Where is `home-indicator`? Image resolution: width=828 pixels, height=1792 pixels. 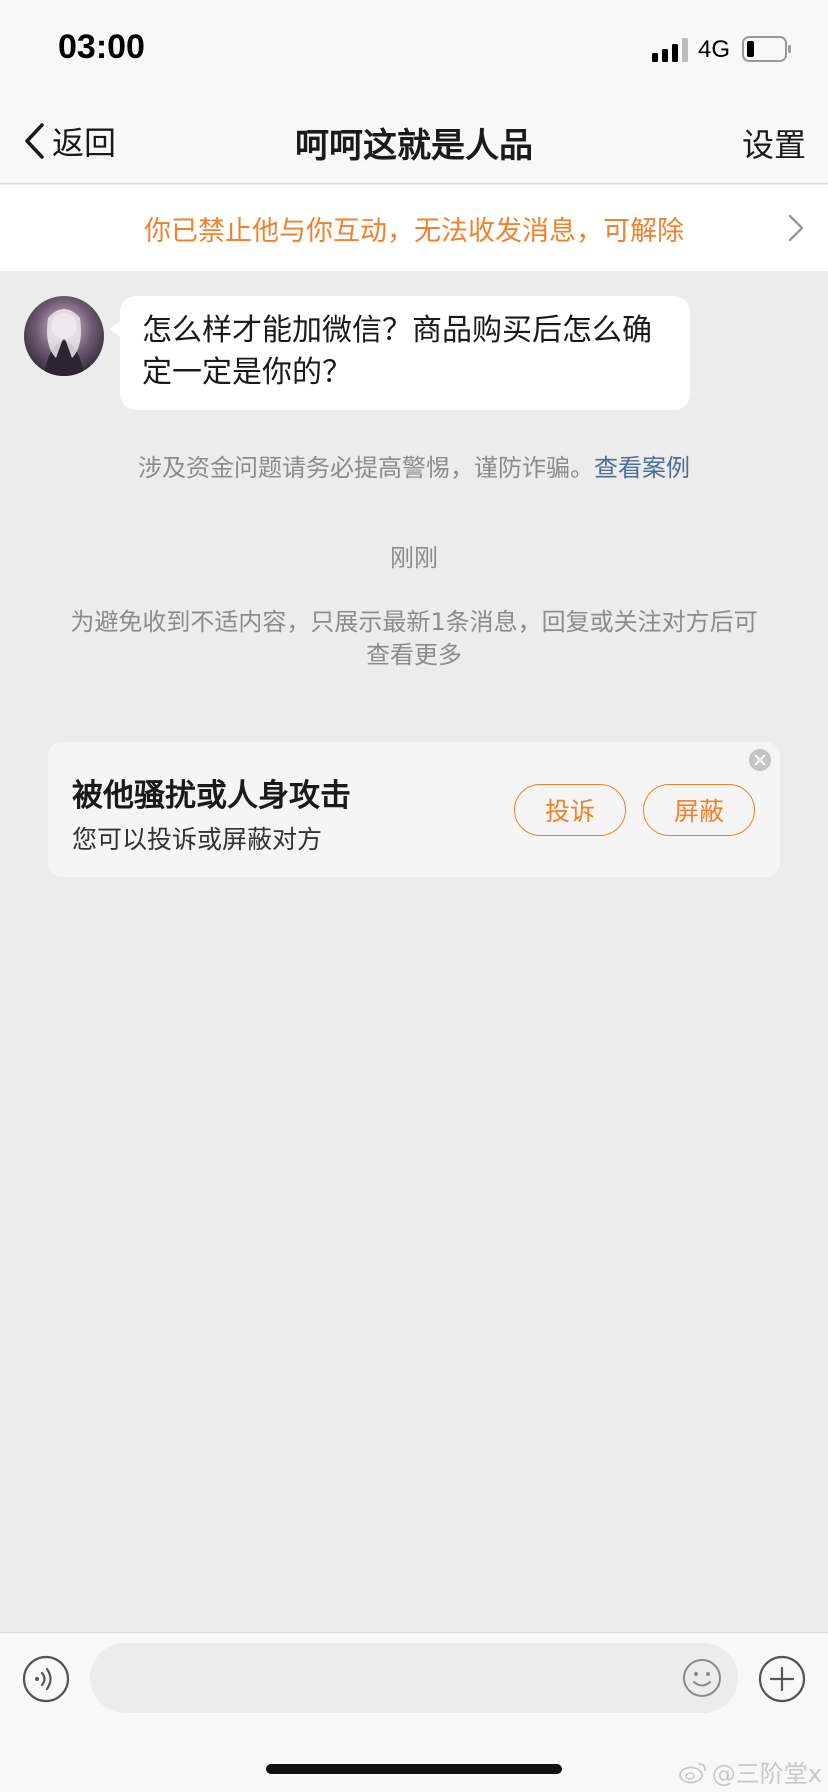 home-indicator is located at coordinates (414, 1769).